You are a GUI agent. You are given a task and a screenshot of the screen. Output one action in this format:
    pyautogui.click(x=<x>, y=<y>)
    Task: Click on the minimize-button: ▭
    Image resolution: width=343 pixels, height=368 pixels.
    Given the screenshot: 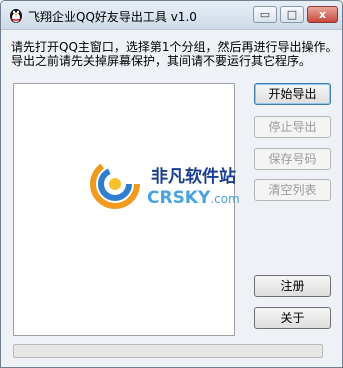 What is the action you would take?
    pyautogui.click(x=265, y=14)
    